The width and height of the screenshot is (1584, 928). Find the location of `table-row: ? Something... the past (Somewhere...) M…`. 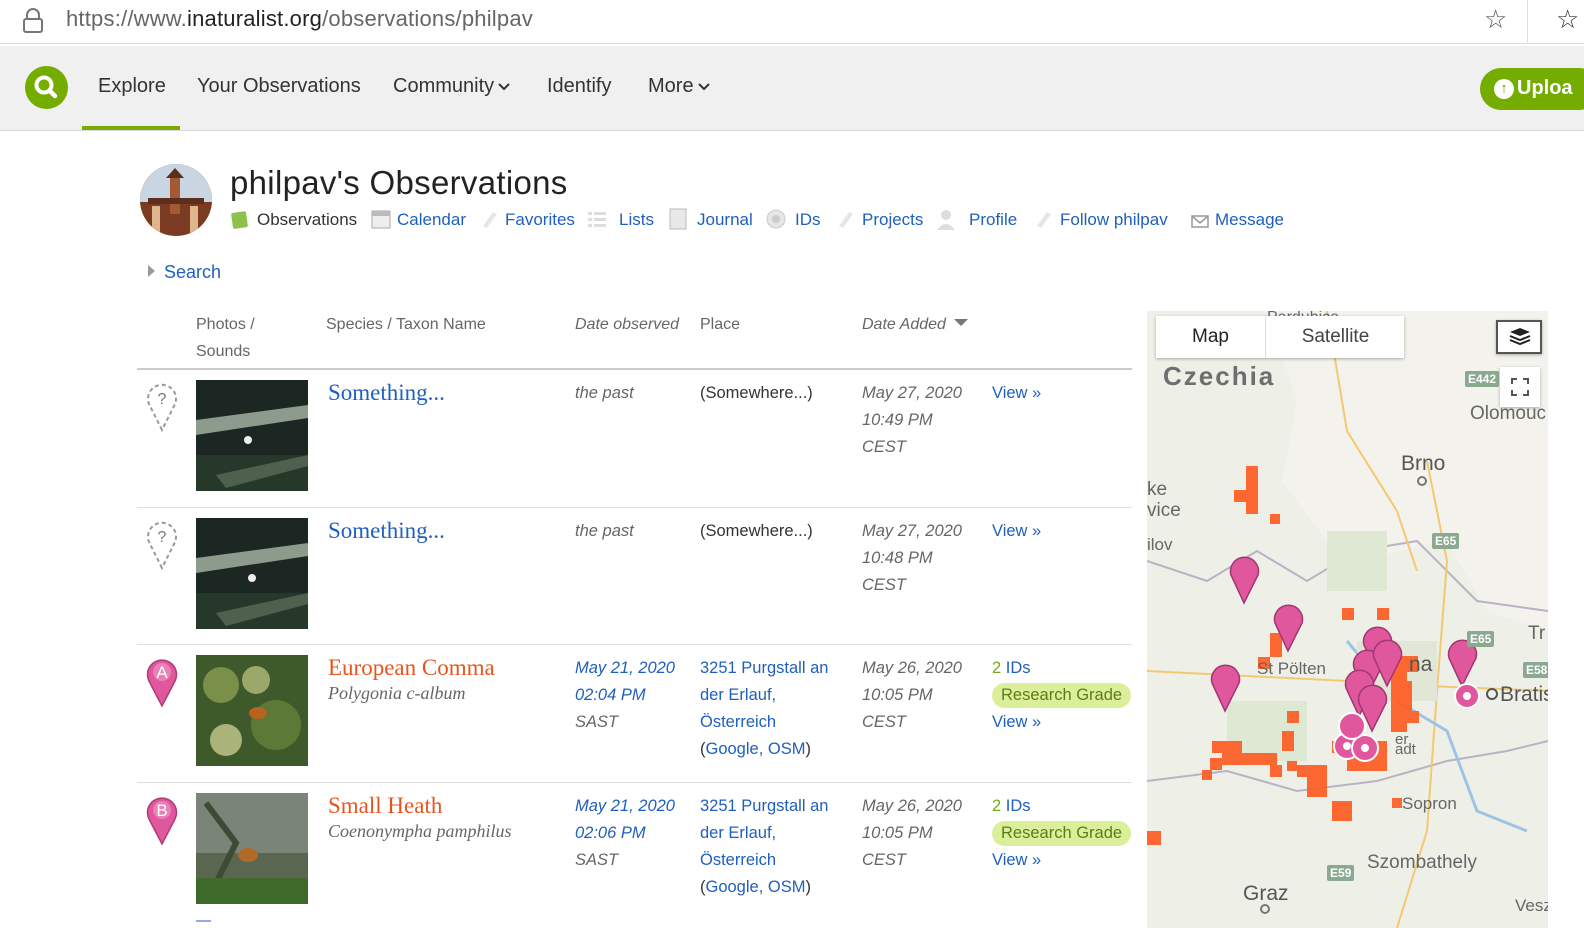

table-row: ? Something... the past (Somewhere...) M… is located at coordinates (634, 576).